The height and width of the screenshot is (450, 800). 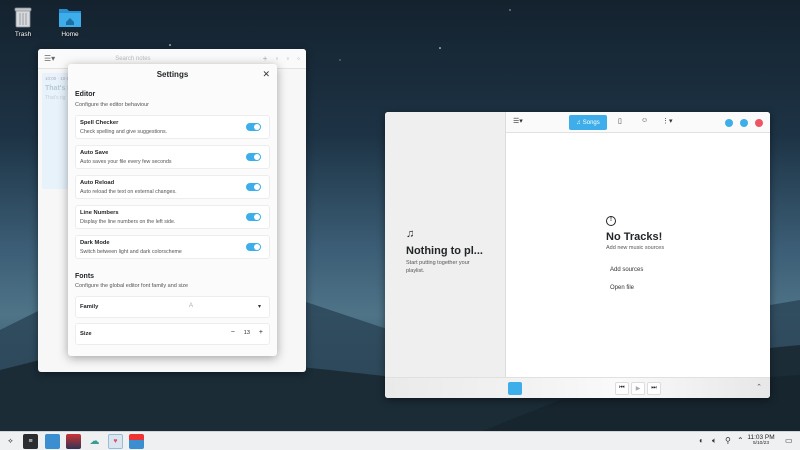 I want to click on family-label: Family, so click(x=89, y=307).